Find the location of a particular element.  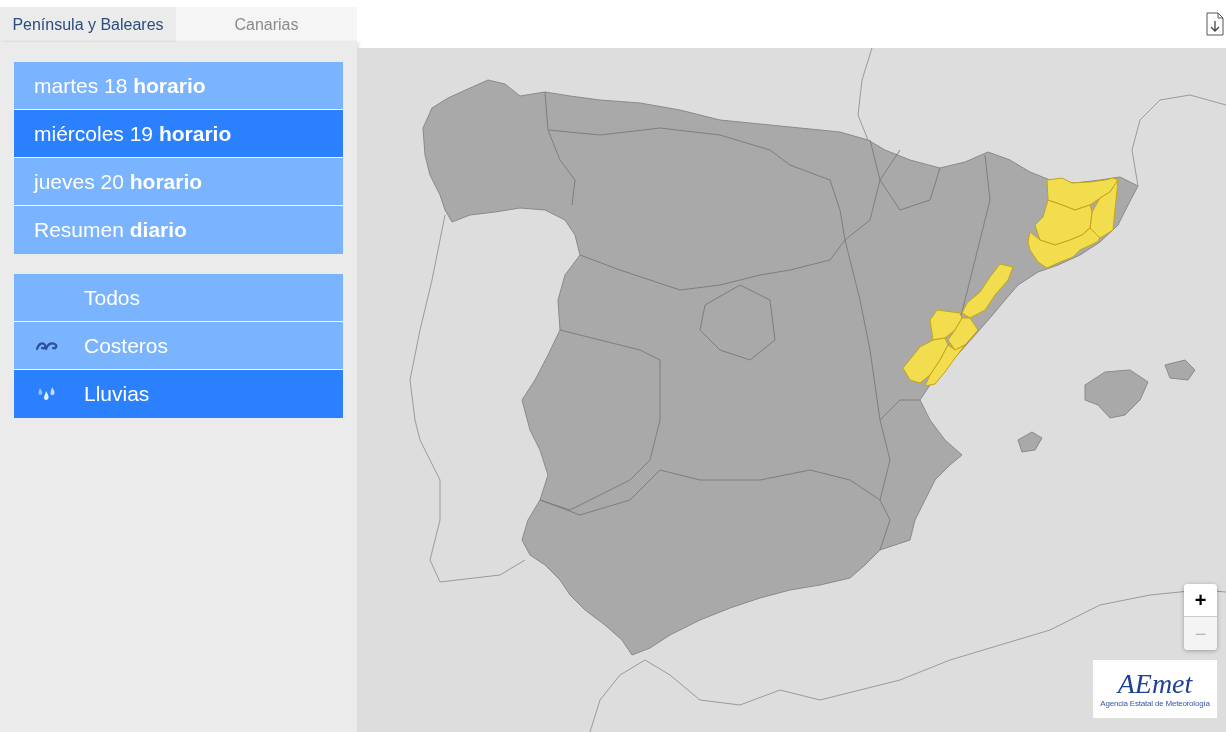

day-menu-item: miércoles 19 horario is located at coordinates (178, 134).